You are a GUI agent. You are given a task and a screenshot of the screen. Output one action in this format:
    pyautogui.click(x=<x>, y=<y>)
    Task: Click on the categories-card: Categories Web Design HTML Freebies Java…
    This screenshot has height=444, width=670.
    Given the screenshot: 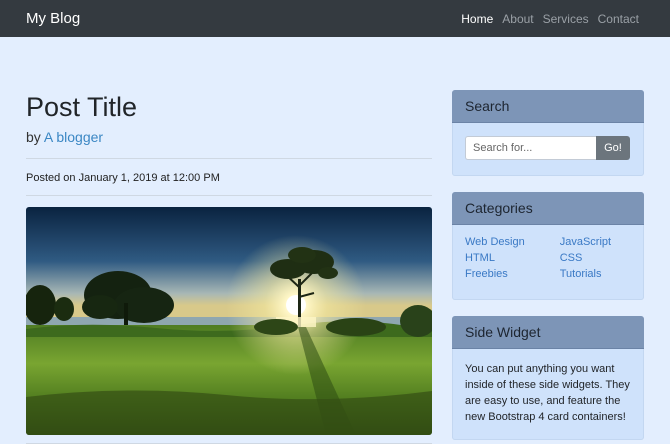 What is the action you would take?
    pyautogui.click(x=548, y=246)
    